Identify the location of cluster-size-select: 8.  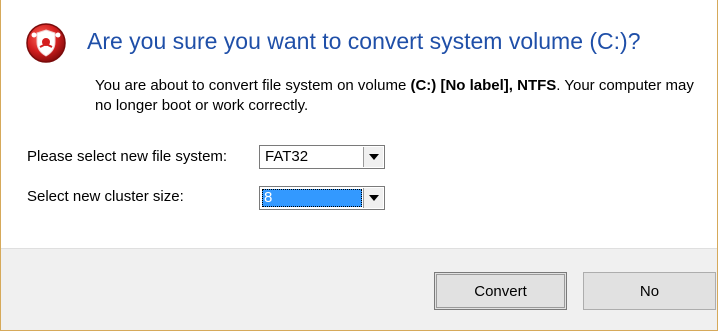
(322, 198).